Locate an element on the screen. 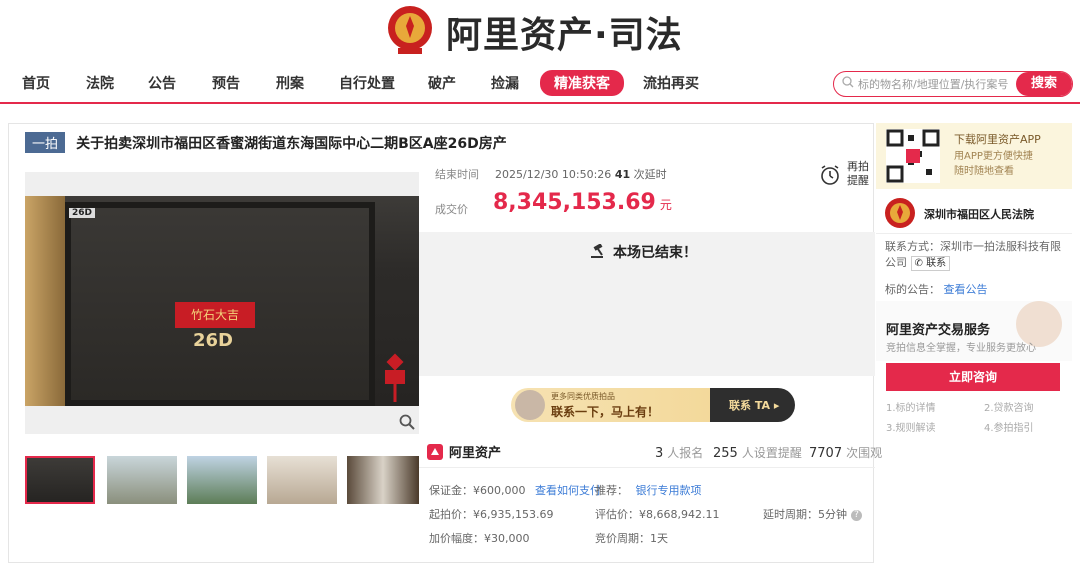 The height and width of the screenshot is (575, 1080). end-time-value: 2025/12/30 10:50:26 is located at coordinates (553, 174).